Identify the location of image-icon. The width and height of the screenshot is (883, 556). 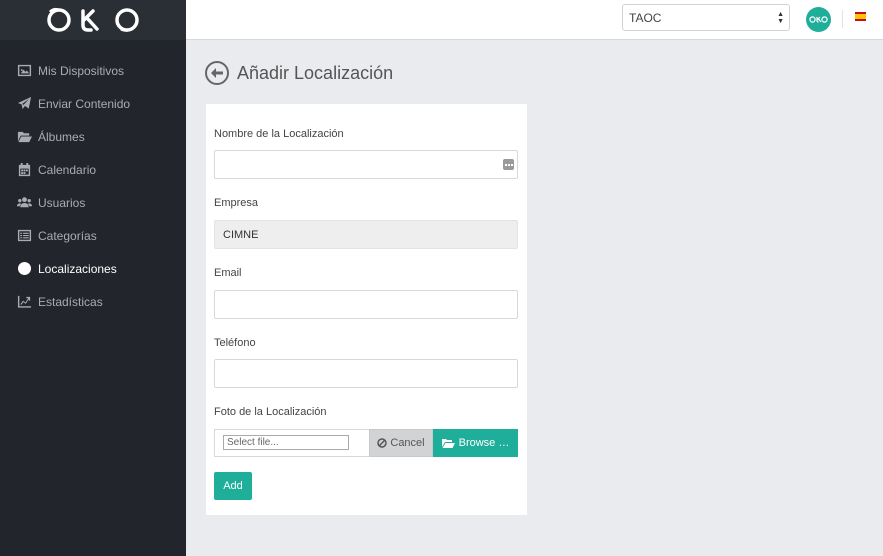
(24, 71).